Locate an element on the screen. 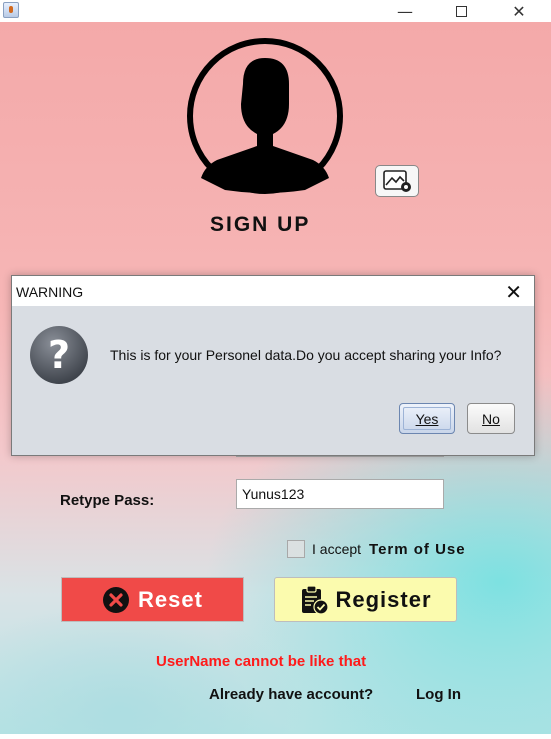 The image size is (551, 739). maximize-button is located at coordinates (461, 11).